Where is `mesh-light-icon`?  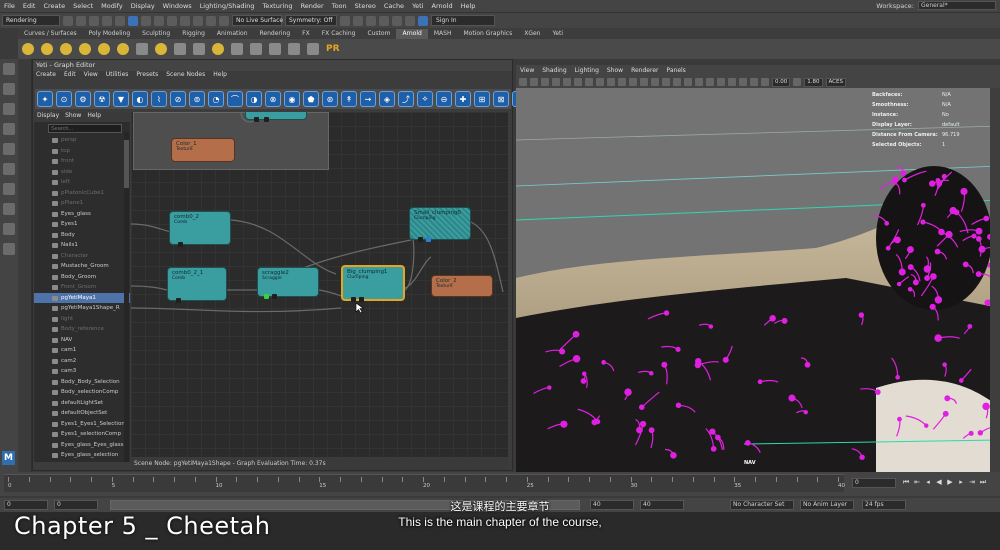 mesh-light-icon is located at coordinates (66, 49).